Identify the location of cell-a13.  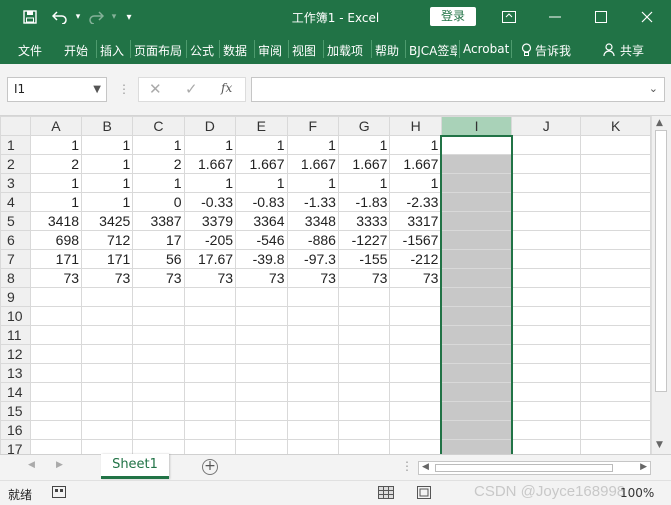
(56, 373).